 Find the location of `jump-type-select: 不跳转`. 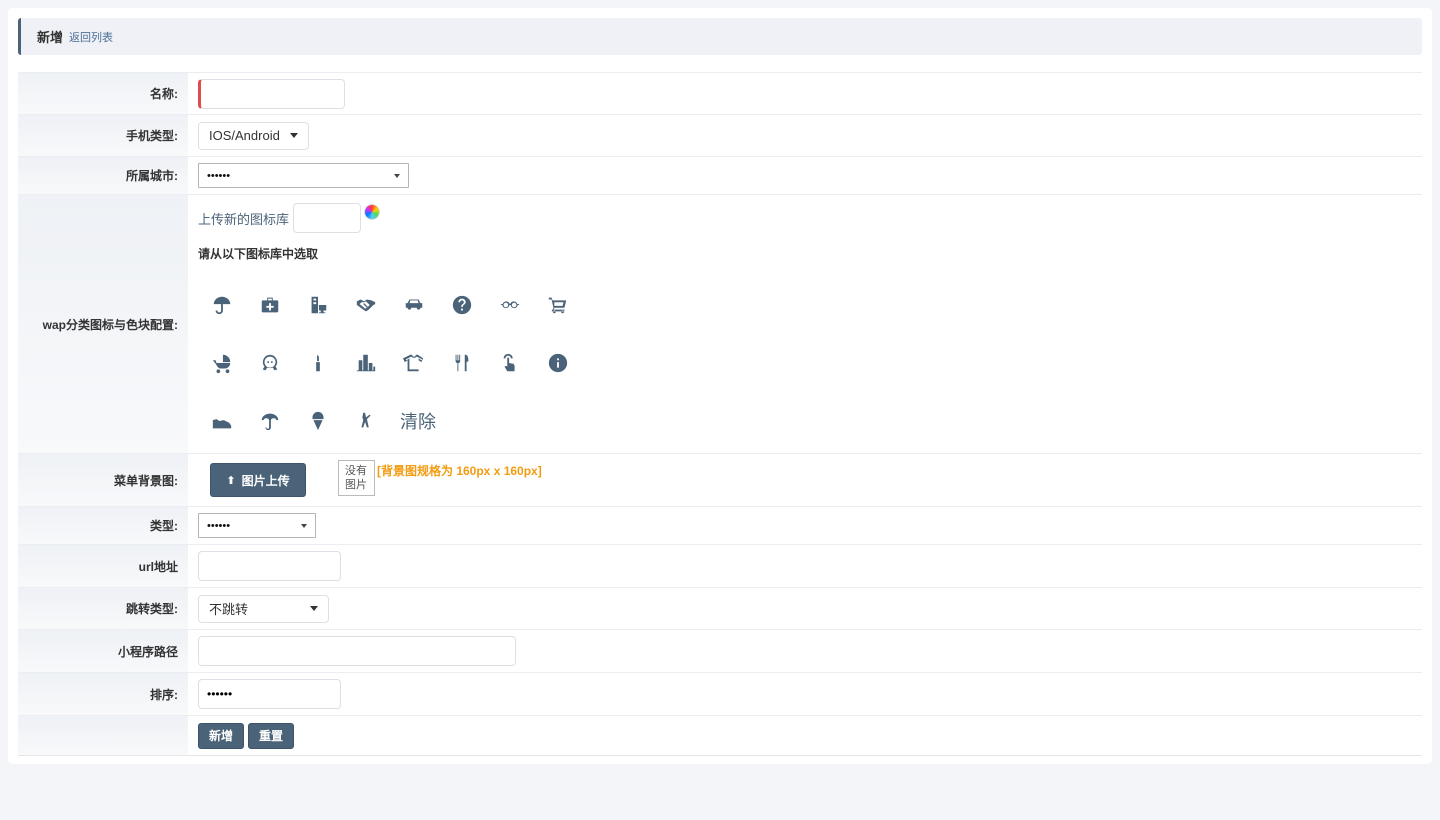

jump-type-select: 不跳转 is located at coordinates (263, 608).